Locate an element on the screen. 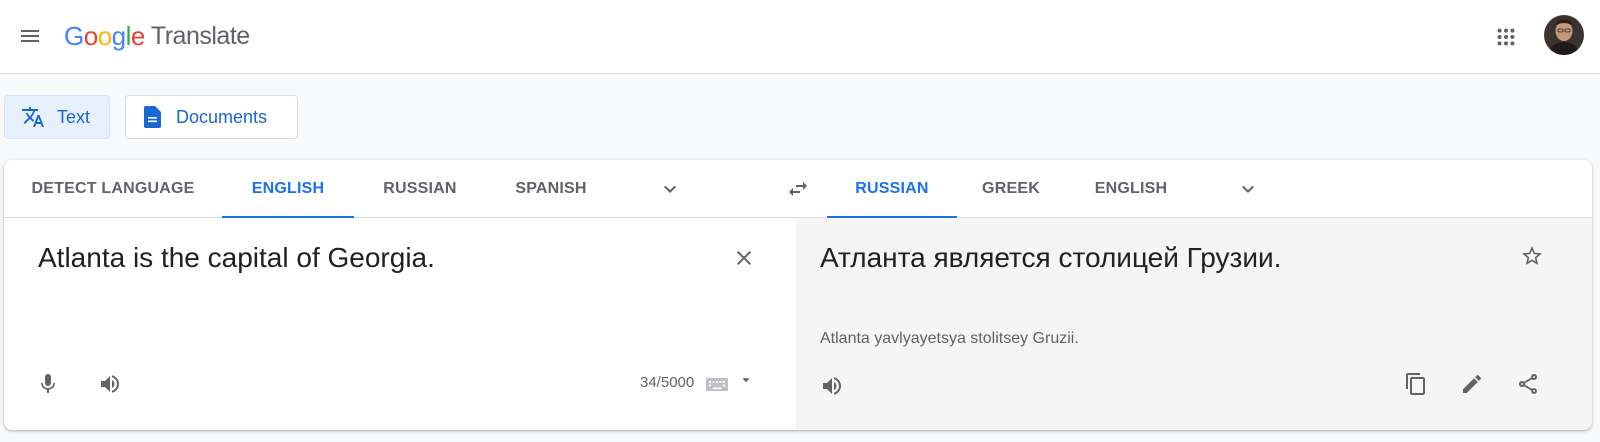 Image resolution: width=1600 pixels, height=442 pixels. main-menu-button is located at coordinates (30, 36).